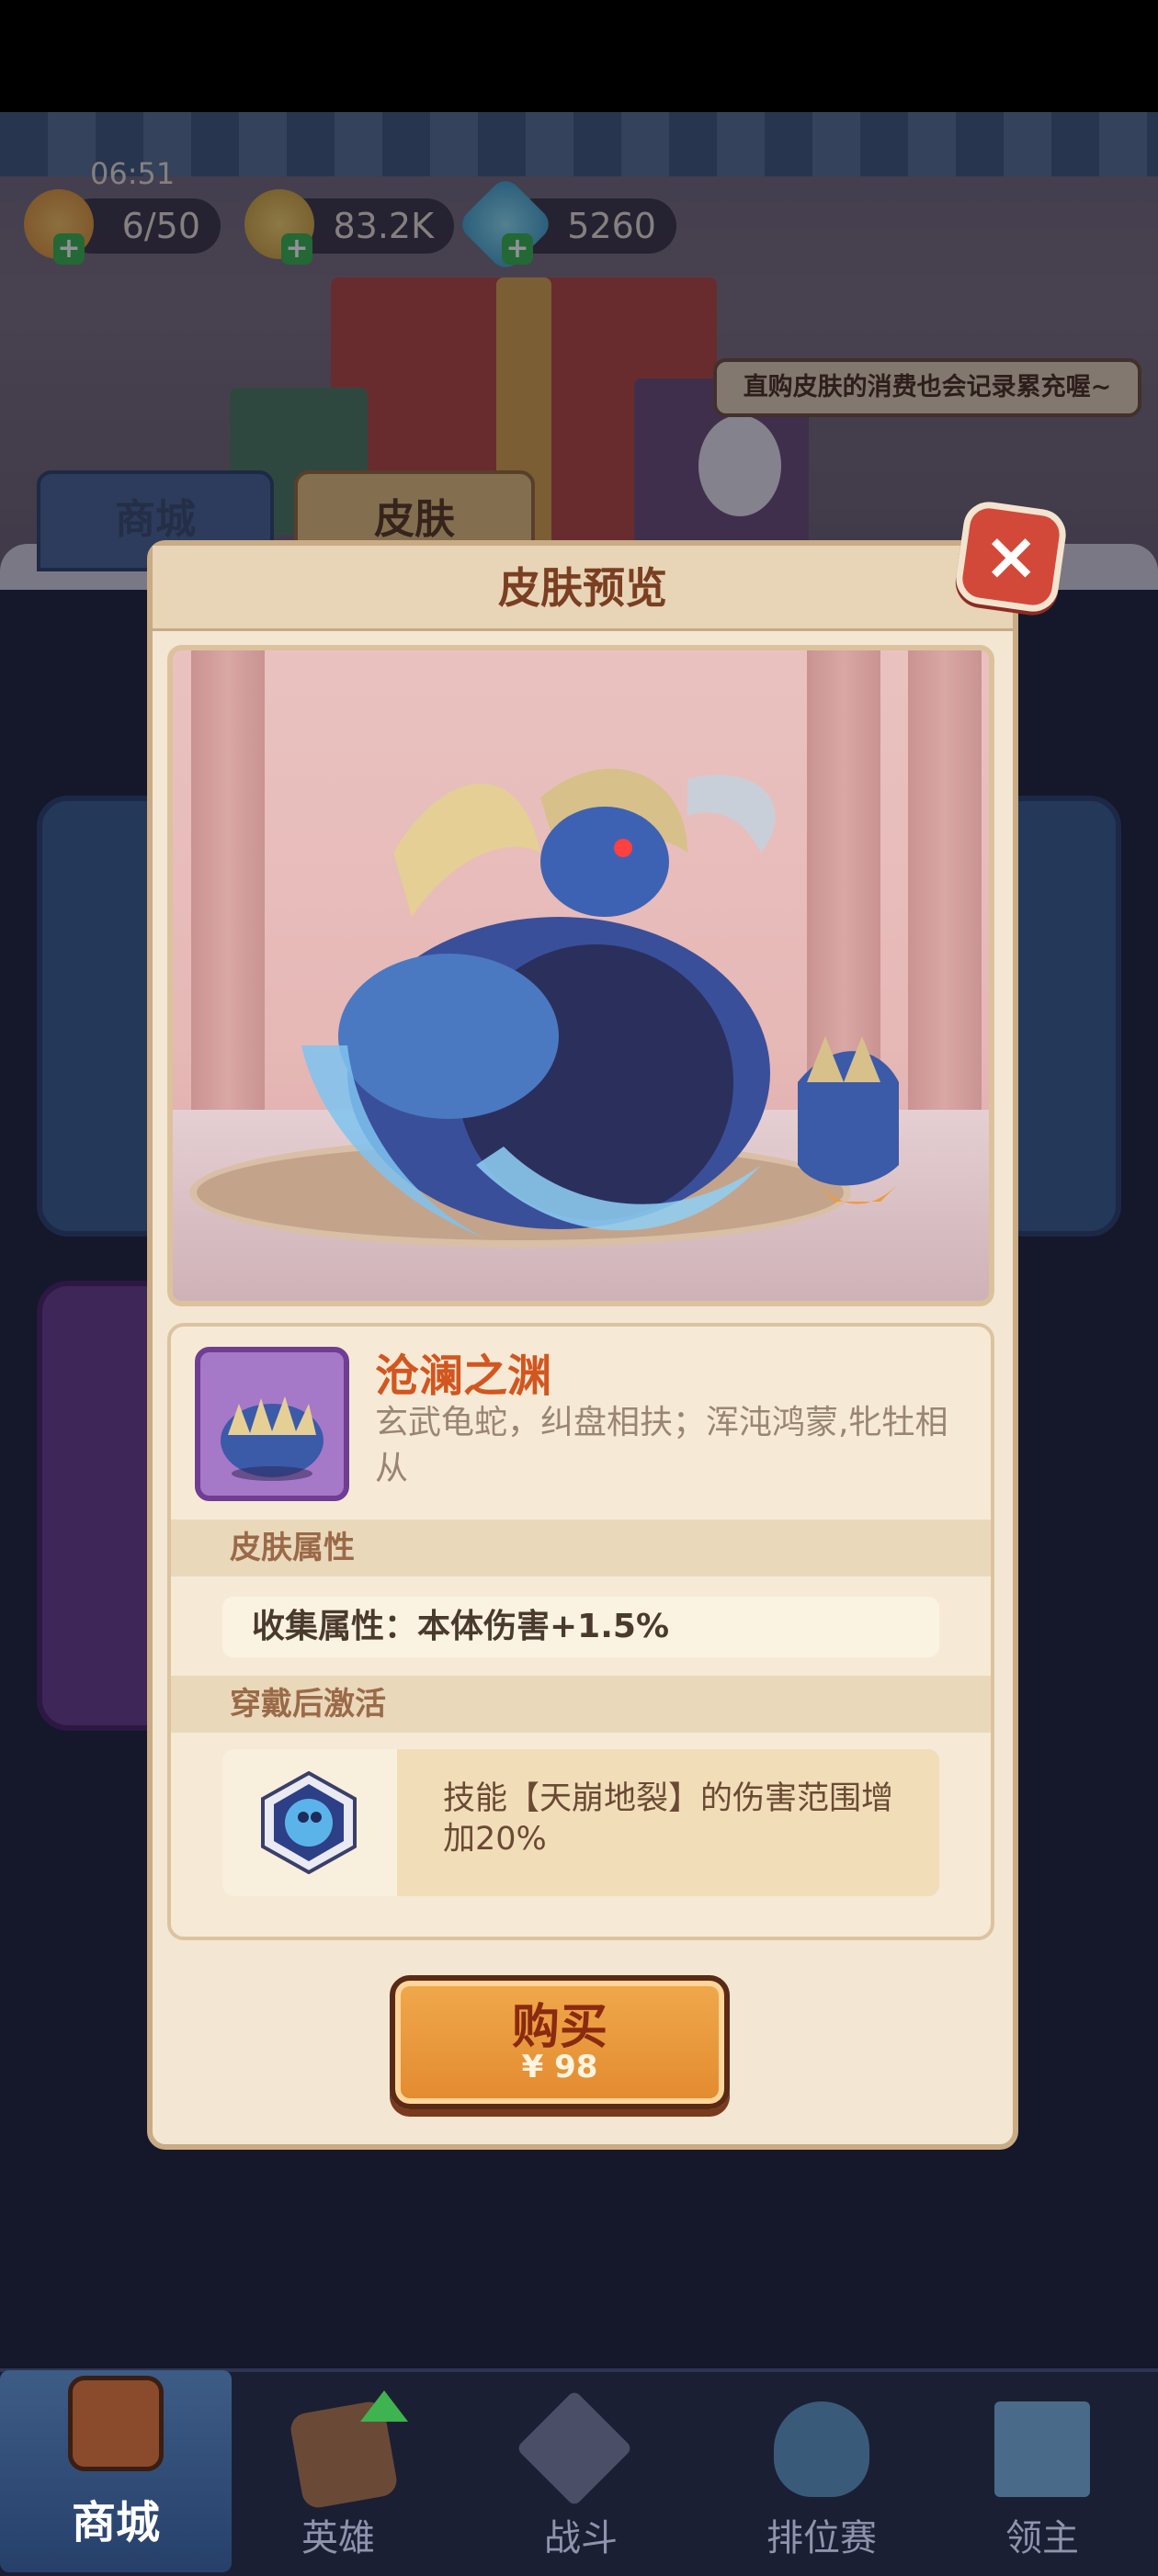  Describe the element at coordinates (560, 2067) in the screenshot. I see `buy-button-price: ¥ 98` at that location.